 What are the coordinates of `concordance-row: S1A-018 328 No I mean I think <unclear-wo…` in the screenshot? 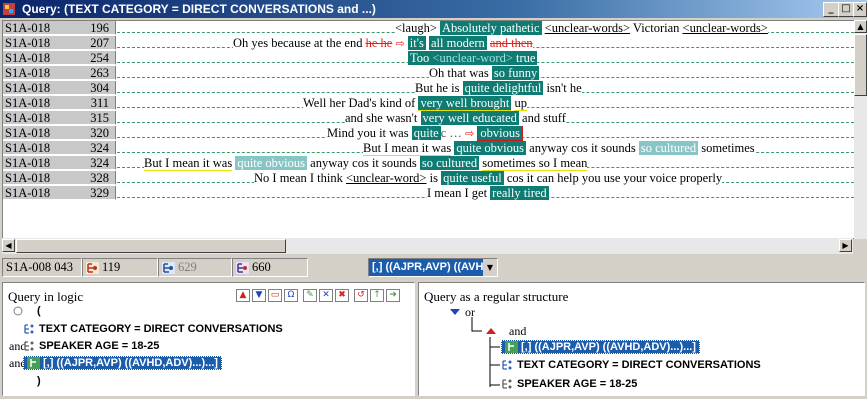 It's located at (428, 178).